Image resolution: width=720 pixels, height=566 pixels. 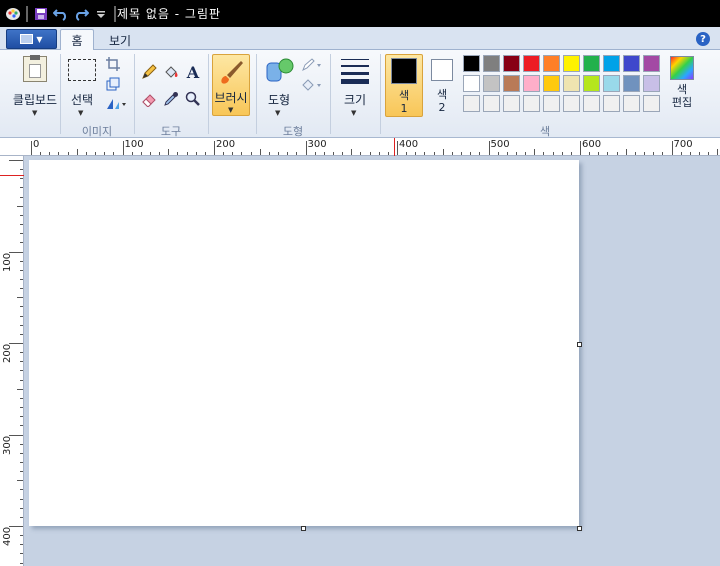 I want to click on shapes-icon, so click(x=280, y=70).